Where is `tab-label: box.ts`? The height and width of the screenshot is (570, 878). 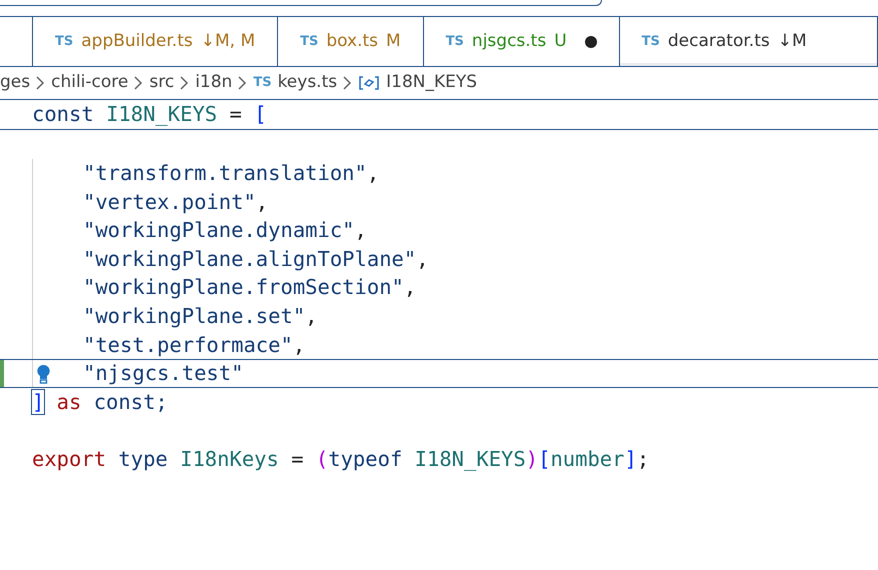 tab-label: box.ts is located at coordinates (352, 41).